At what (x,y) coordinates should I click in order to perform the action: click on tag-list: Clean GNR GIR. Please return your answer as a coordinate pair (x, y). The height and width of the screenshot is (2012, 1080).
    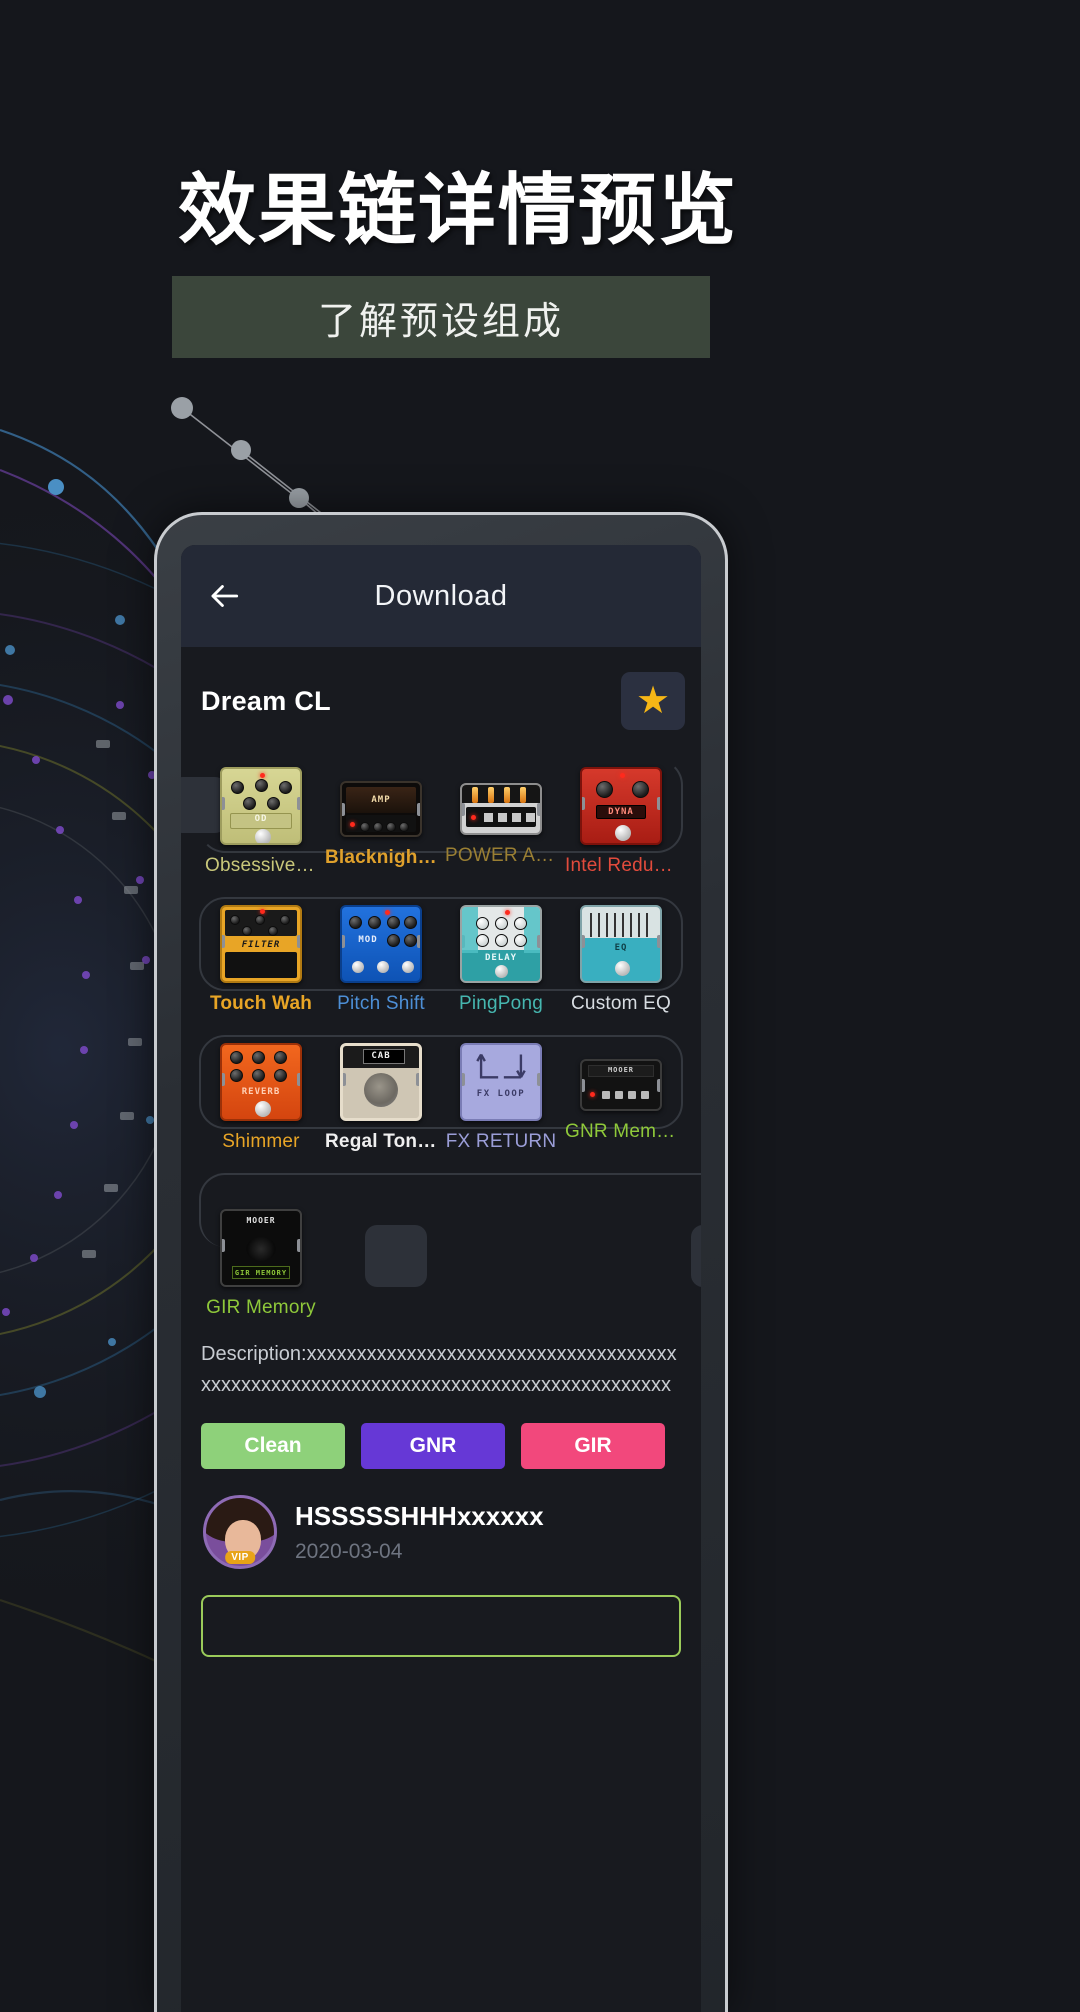
    Looking at the image, I should click on (441, 1435).